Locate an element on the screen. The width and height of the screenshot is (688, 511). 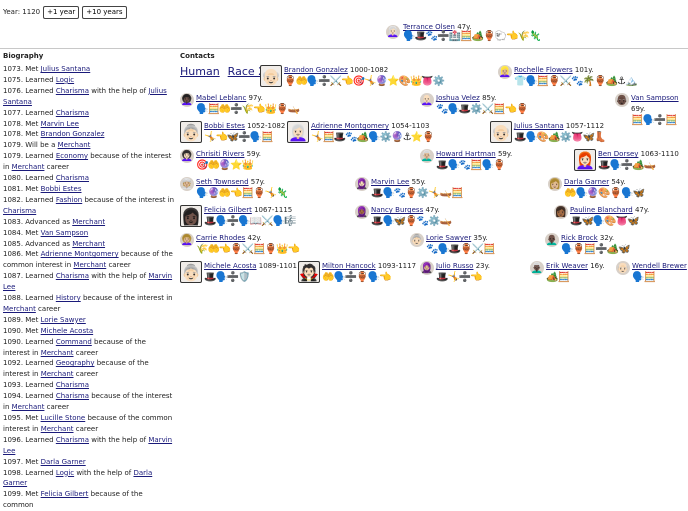
biography-link: Brandon Gonzalez is located at coordinates (73, 134).